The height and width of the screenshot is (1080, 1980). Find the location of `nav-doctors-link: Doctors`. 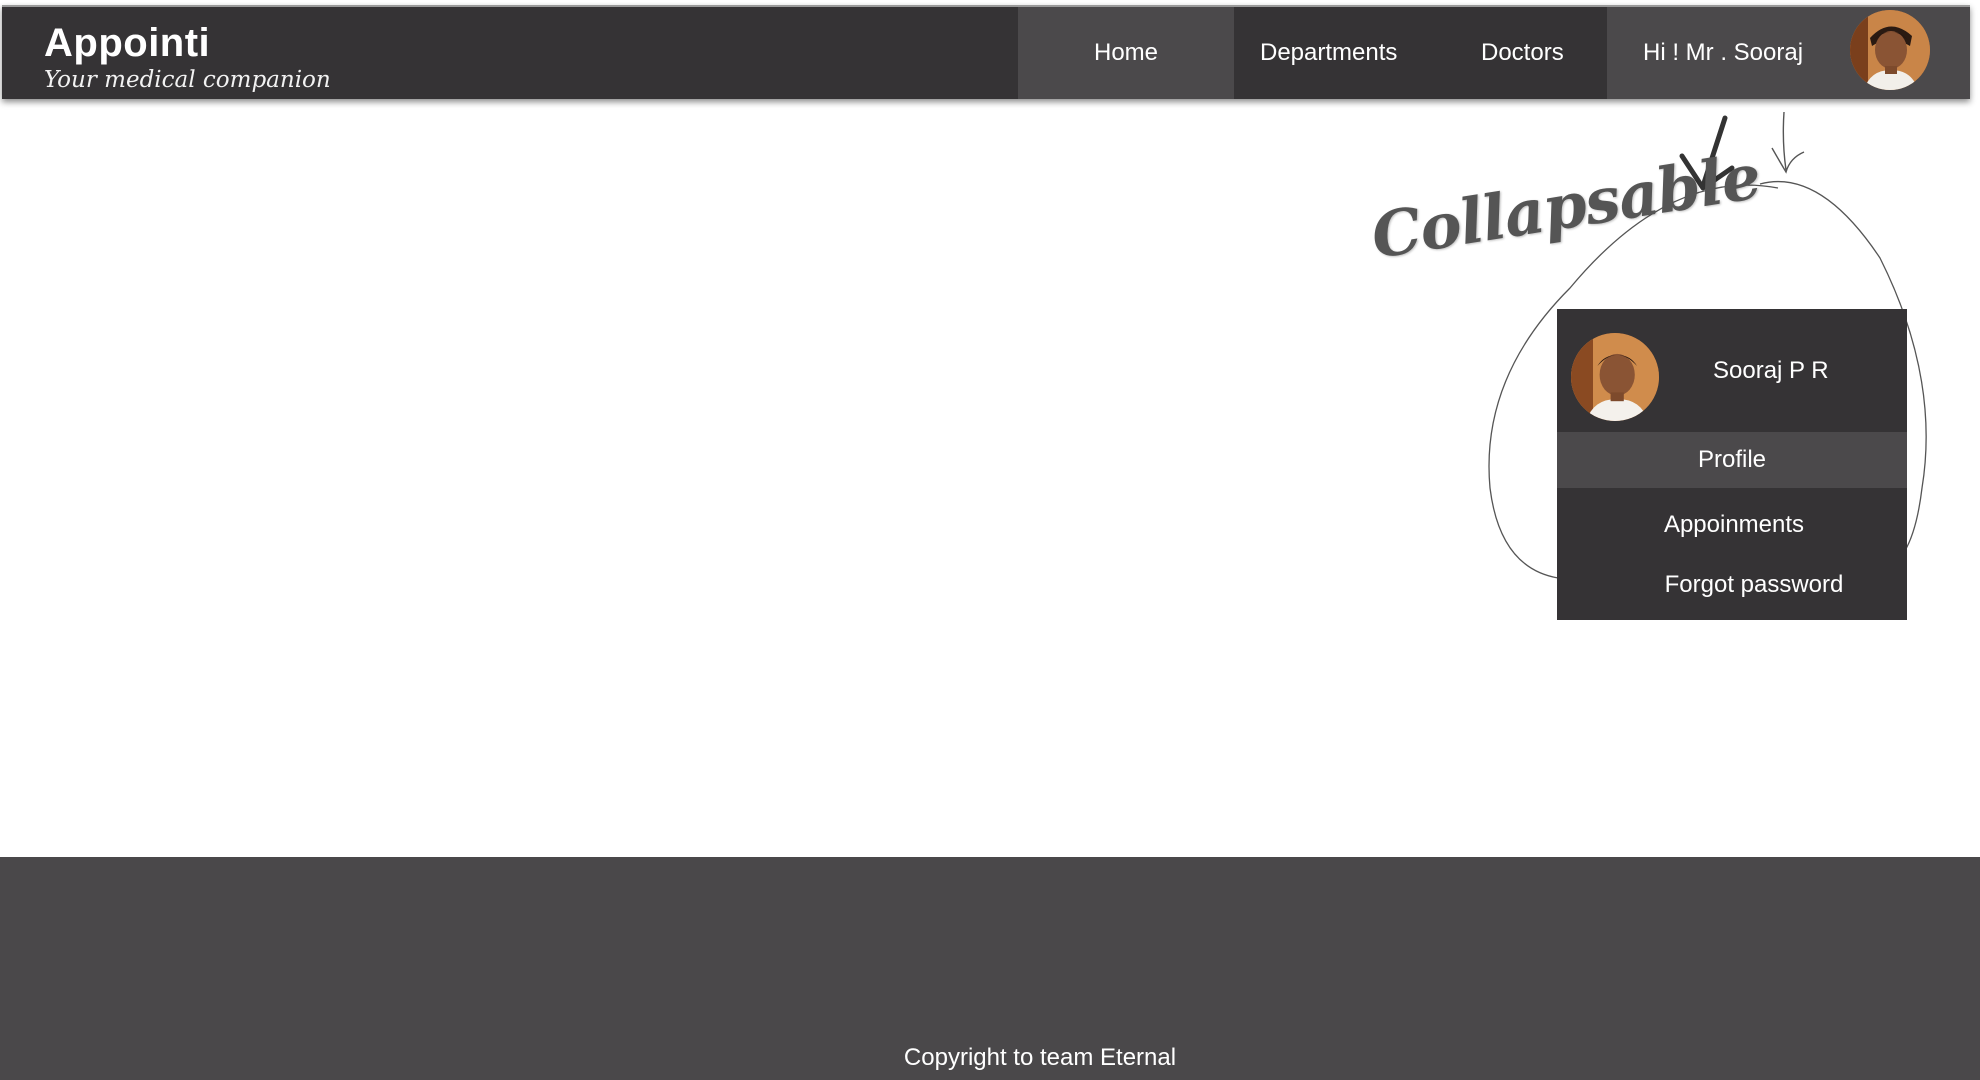

nav-doctors-link: Doctors is located at coordinates (1522, 53).